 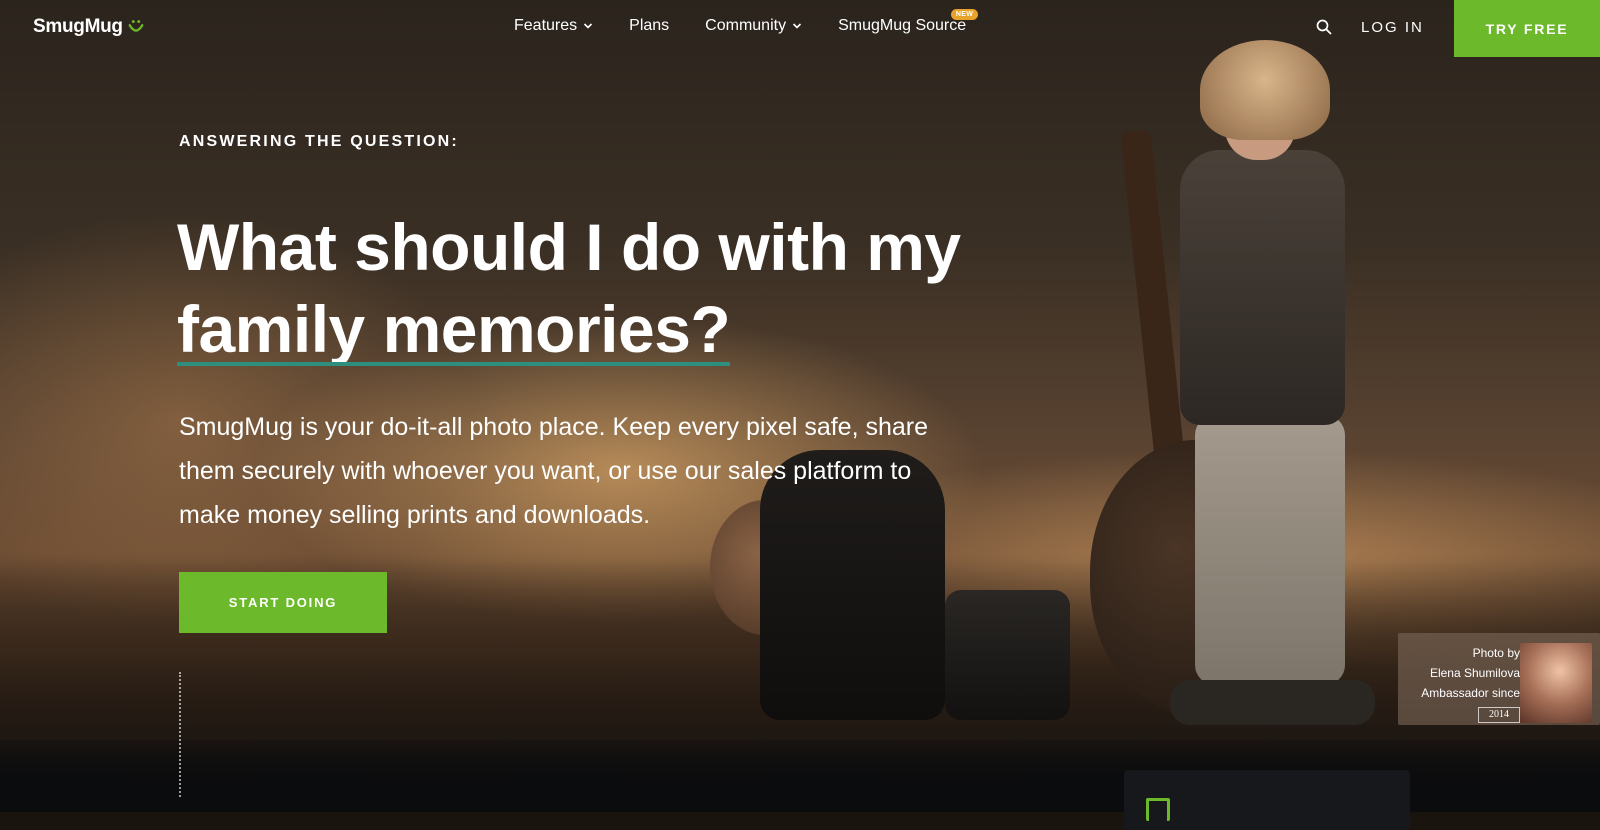 I want to click on feature-card-partial, so click(x=1267, y=800).